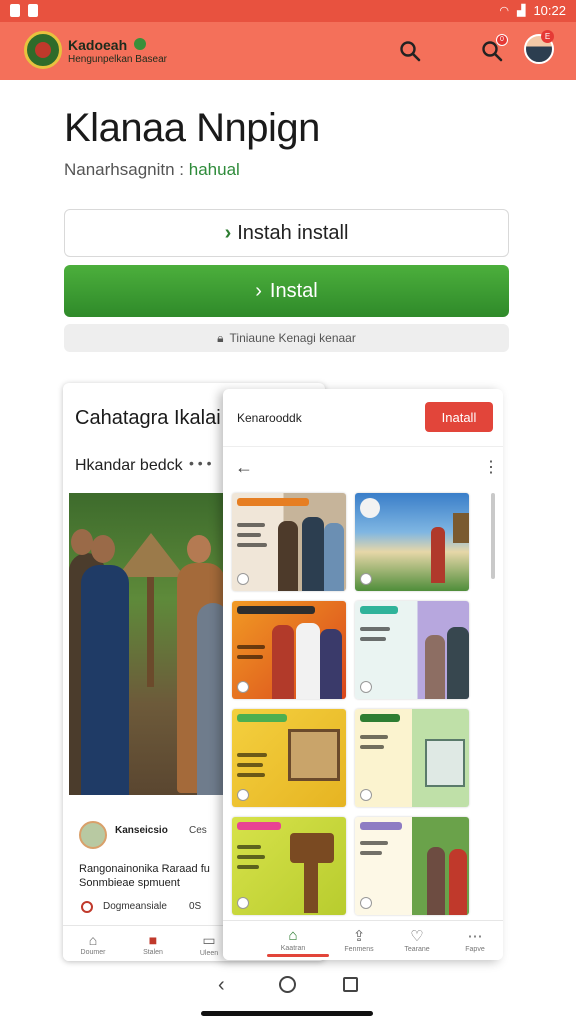 The image size is (576, 1024). I want to click on author-avatar, so click(93, 835).